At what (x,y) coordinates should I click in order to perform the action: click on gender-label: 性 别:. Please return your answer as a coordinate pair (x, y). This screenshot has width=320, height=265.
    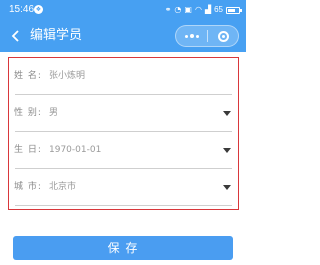
    Looking at the image, I should click on (28, 113).